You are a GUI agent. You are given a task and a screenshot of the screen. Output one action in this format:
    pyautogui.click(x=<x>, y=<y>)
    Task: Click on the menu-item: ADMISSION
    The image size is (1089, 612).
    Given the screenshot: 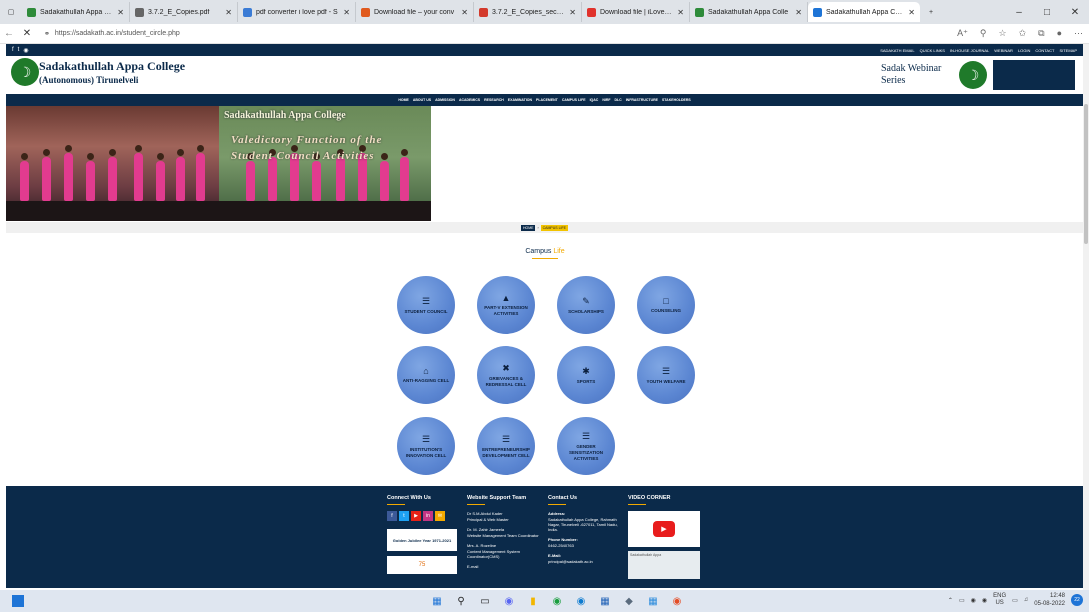 What is the action you would take?
    pyautogui.click(x=445, y=100)
    